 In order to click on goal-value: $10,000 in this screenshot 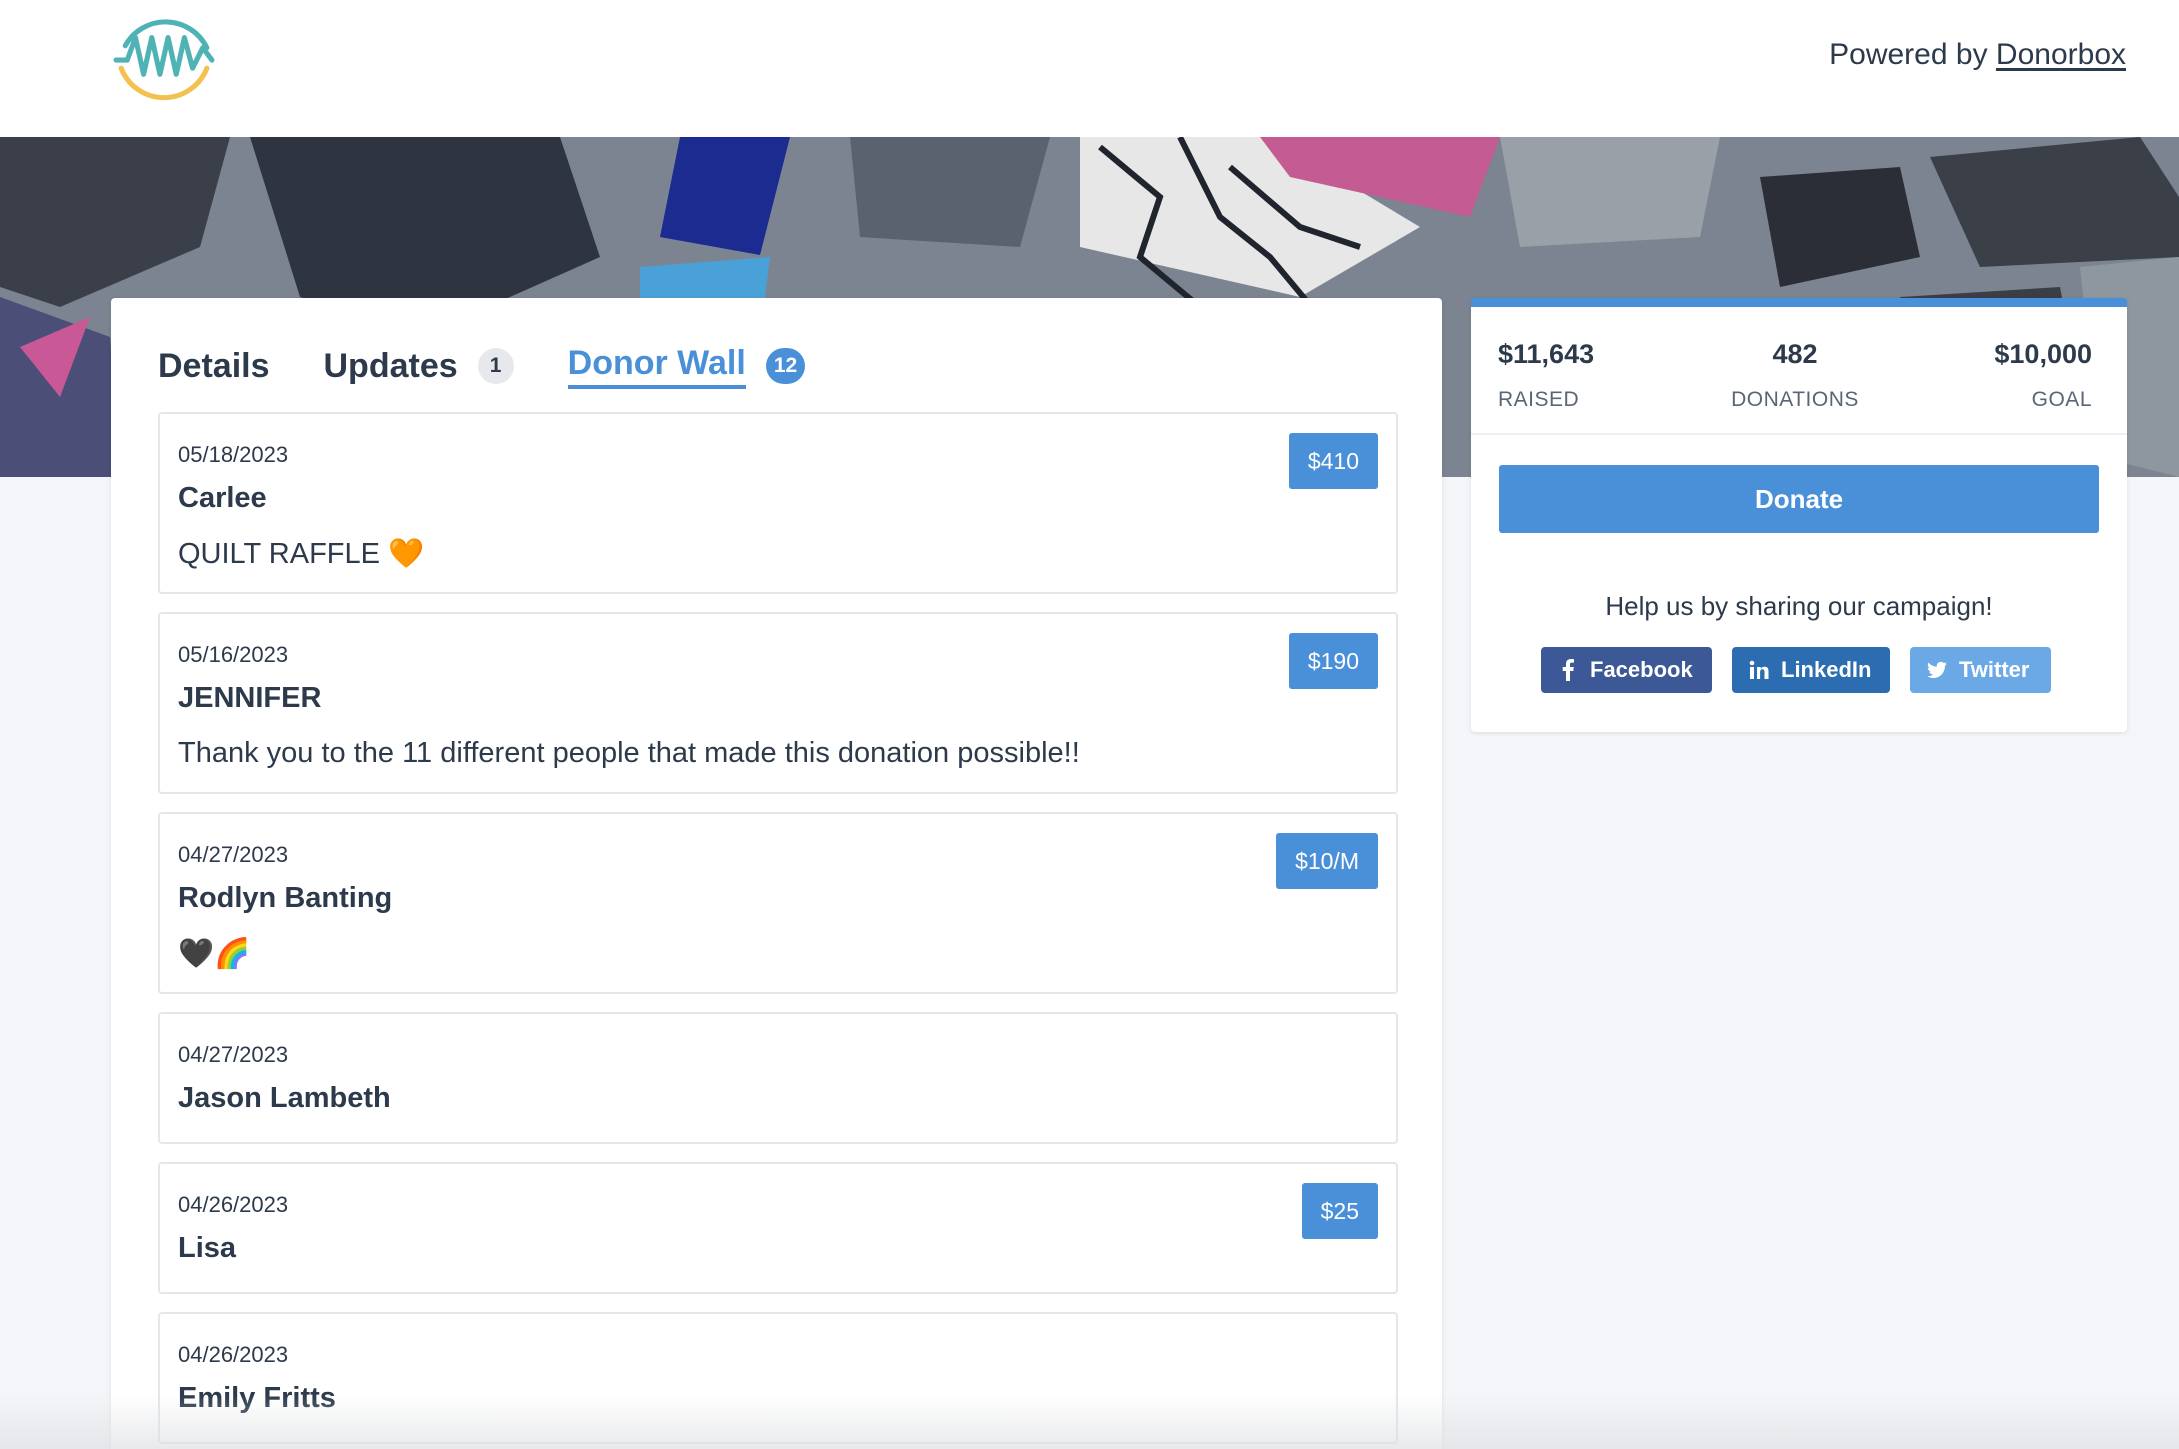, I will do `click(2043, 354)`.